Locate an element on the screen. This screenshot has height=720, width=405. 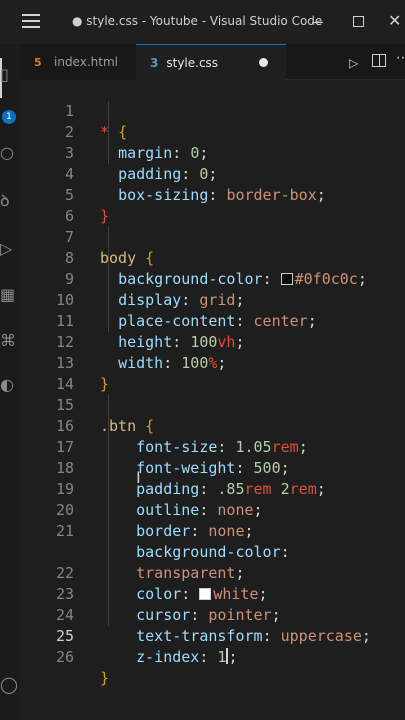
source-control-icon: ꝺ is located at coordinates (10, 201).